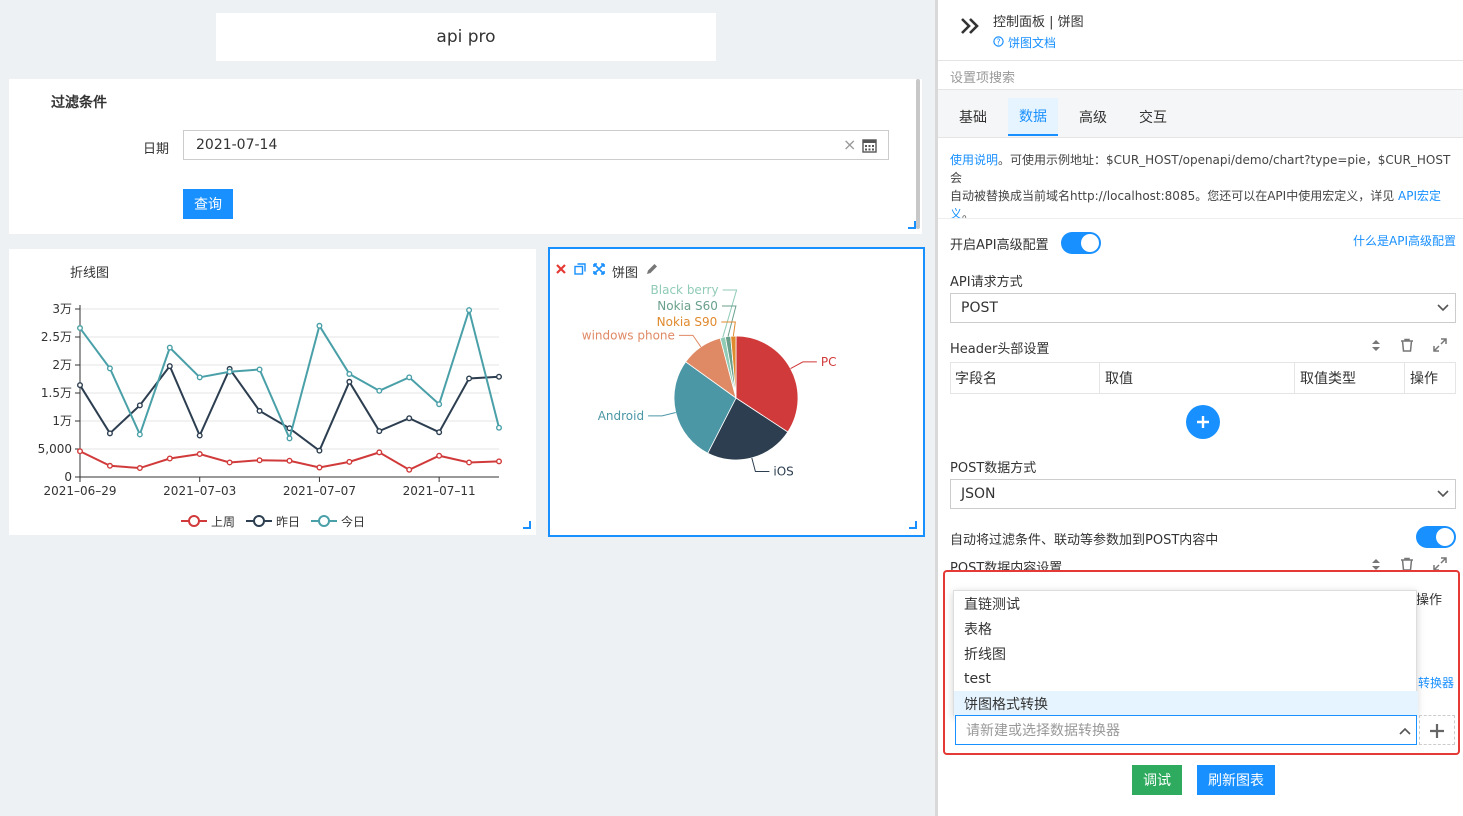 The height and width of the screenshot is (816, 1463). I want to click on tab-interaction: 交互, so click(1153, 117).